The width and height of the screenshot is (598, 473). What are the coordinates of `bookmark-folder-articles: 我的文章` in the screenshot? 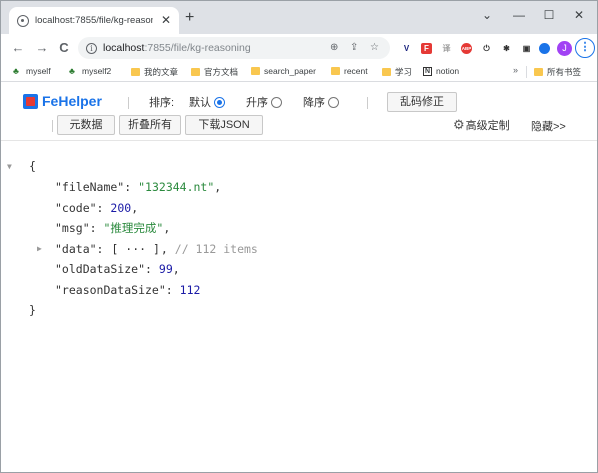 It's located at (154, 72).